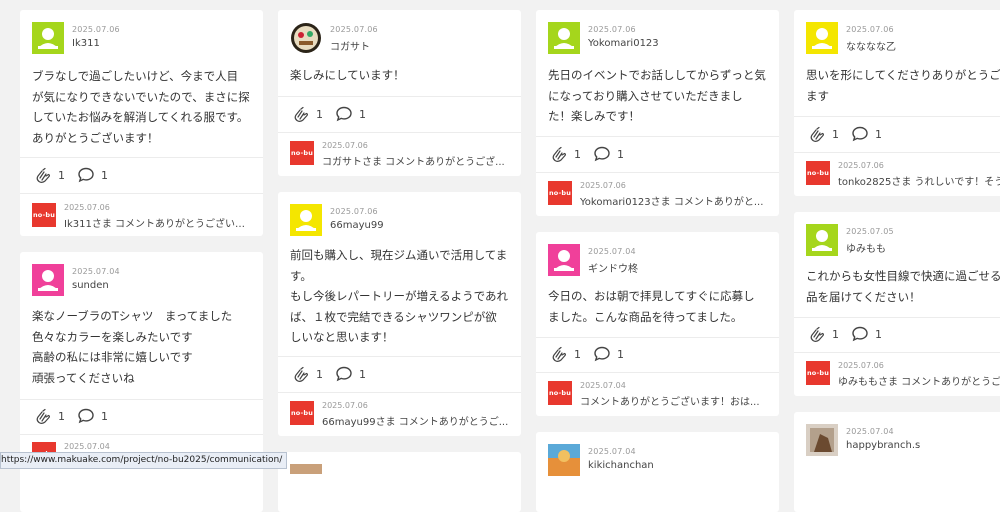  Describe the element at coordinates (903, 85) in the screenshot. I see `comment-text: 思いを形にしてくださりありがとうご ます` at that location.